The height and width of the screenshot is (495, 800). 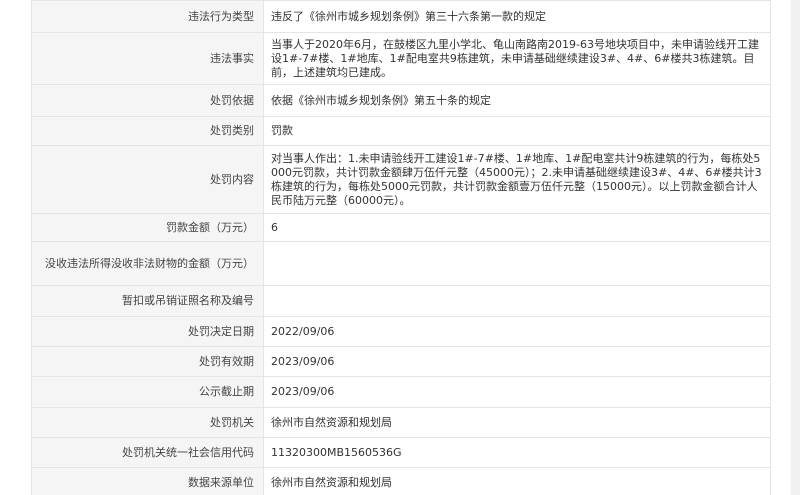 What do you see at coordinates (147, 422) in the screenshot?
I see `label-penalty-authority: 处罚机关` at bounding box center [147, 422].